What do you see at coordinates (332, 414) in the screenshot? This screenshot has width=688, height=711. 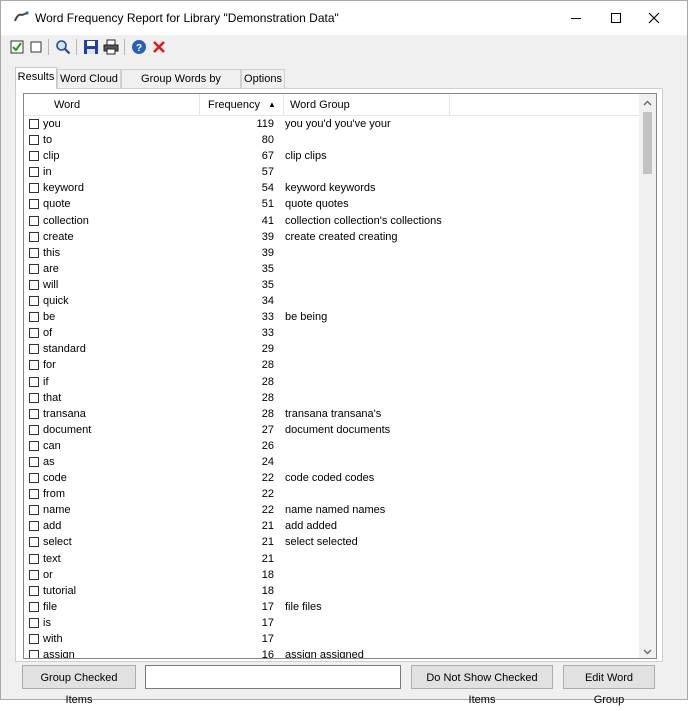 I see `list-row: transana 28 transana transana's` at bounding box center [332, 414].